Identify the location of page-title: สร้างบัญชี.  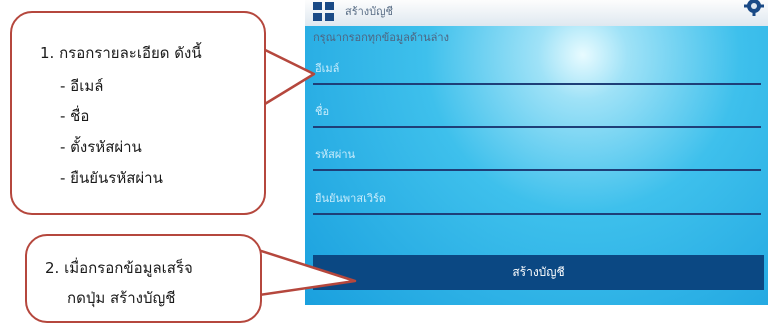
(369, 11).